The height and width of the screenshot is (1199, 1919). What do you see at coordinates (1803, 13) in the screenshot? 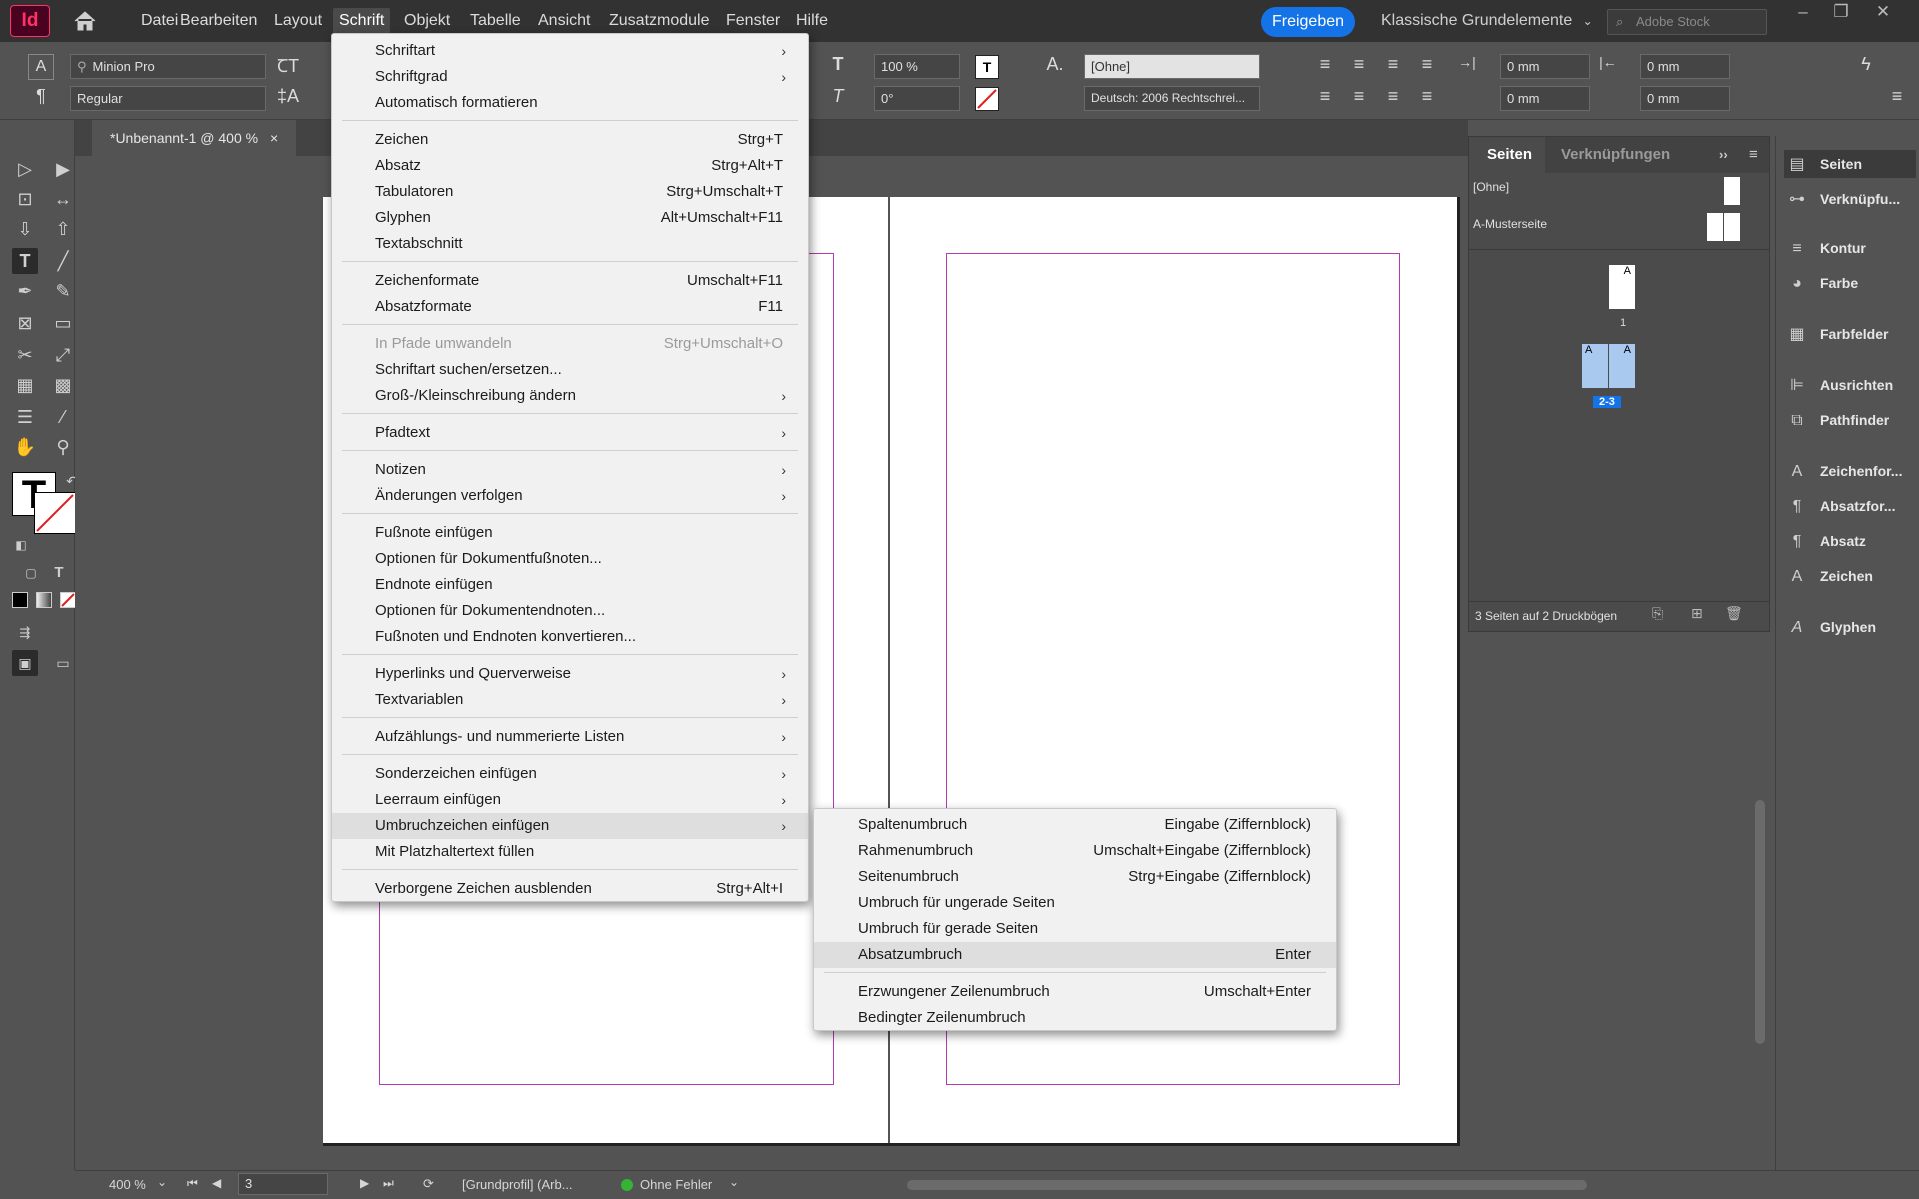
I see `minimize-icon: –` at bounding box center [1803, 13].